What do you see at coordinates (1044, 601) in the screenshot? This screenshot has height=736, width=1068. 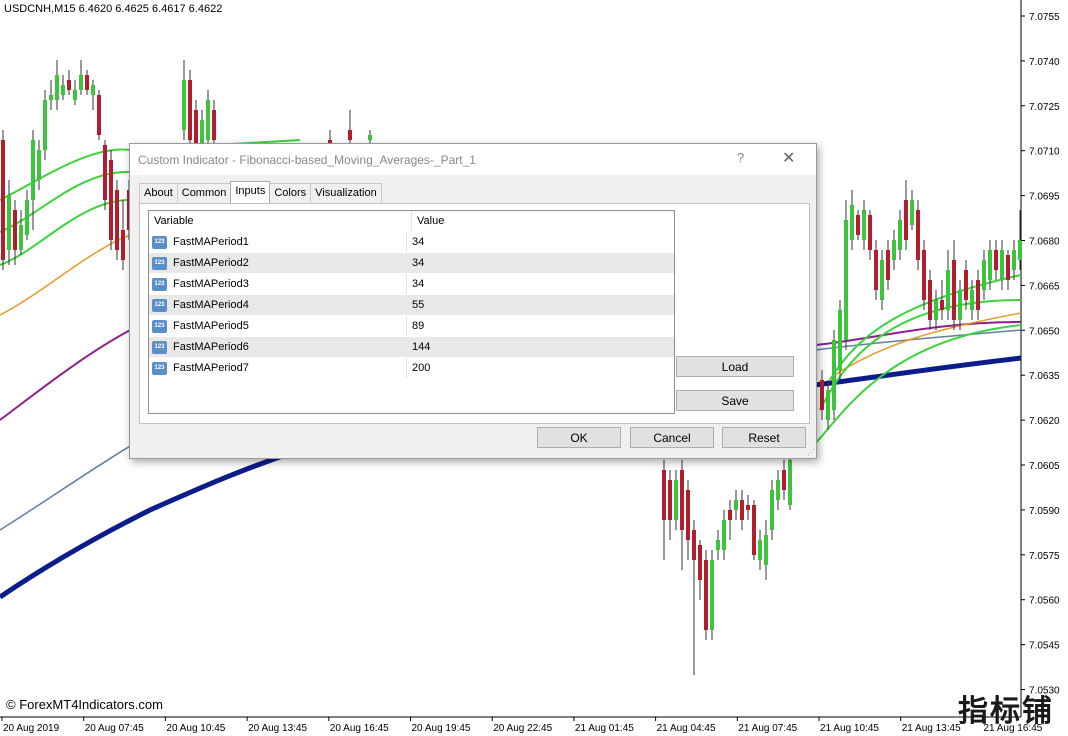 I see `price-label: 7.0560` at bounding box center [1044, 601].